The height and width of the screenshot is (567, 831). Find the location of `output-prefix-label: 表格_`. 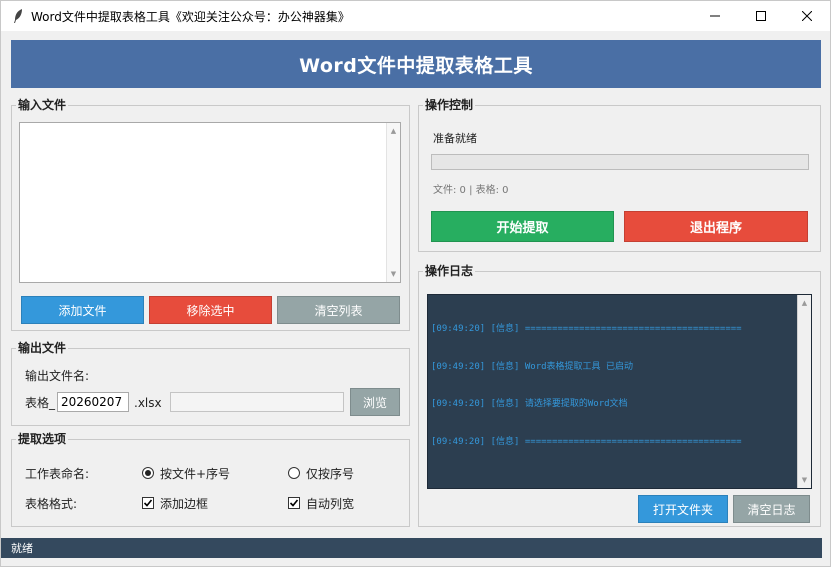

output-prefix-label: 表格_ is located at coordinates (40, 403).